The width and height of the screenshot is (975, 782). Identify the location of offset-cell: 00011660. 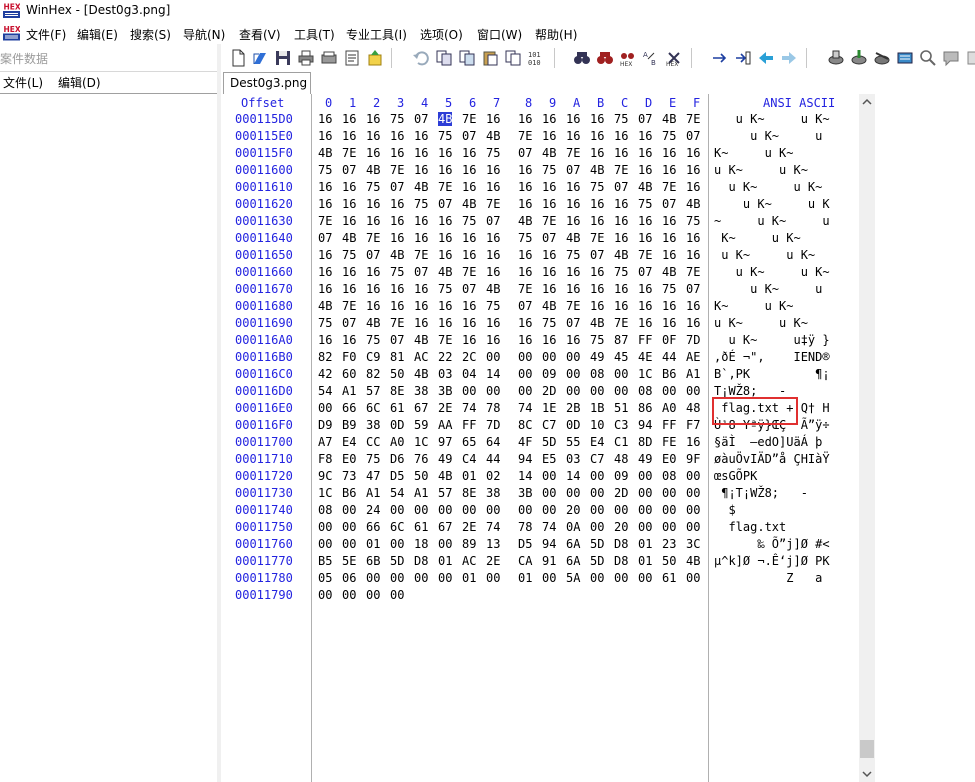
(264, 272).